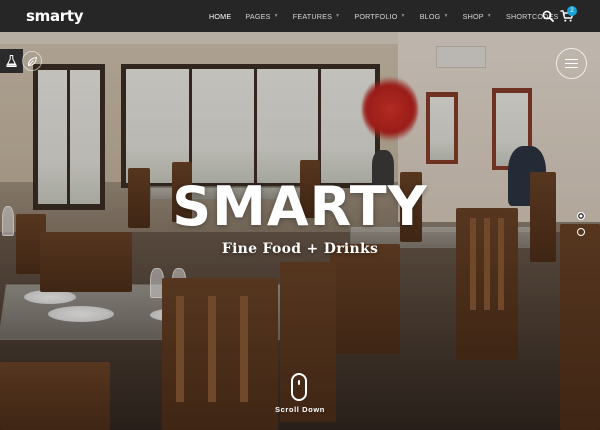 The image size is (600, 430). What do you see at coordinates (300, 409) in the screenshot?
I see `scroll-down-label: Scroll Down` at bounding box center [300, 409].